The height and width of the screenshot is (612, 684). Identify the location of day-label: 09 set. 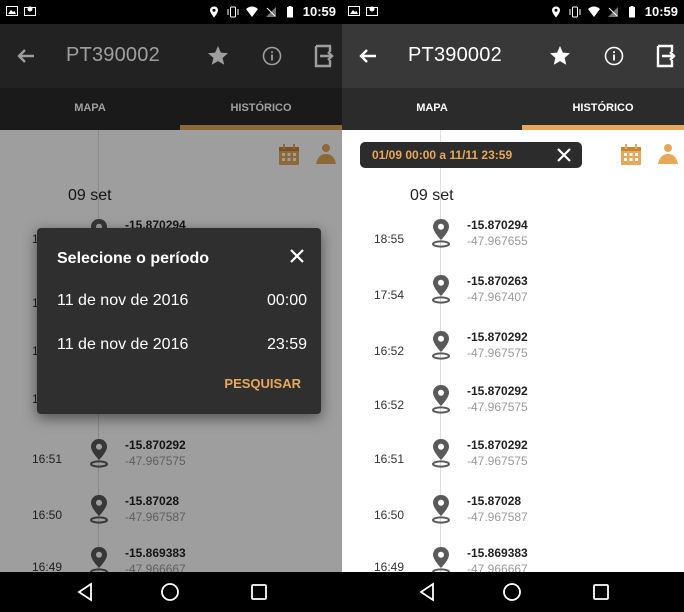
(432, 195).